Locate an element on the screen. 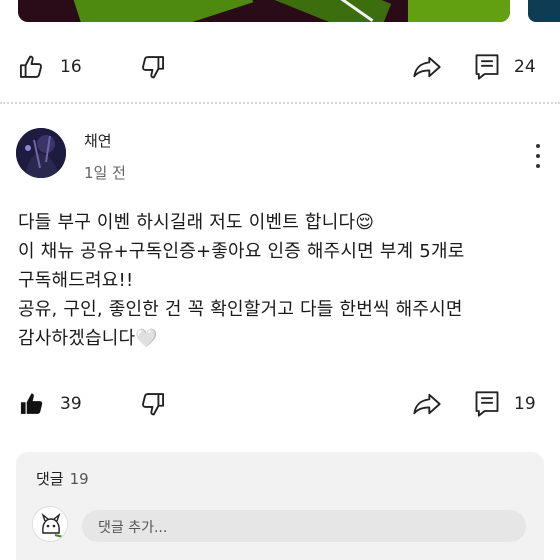 The height and width of the screenshot is (560, 560). comment-line: 공유, 구인, 좋인한 건 꼭 확인할거고 다들 한번씩 해주시면 is located at coordinates (240, 309).